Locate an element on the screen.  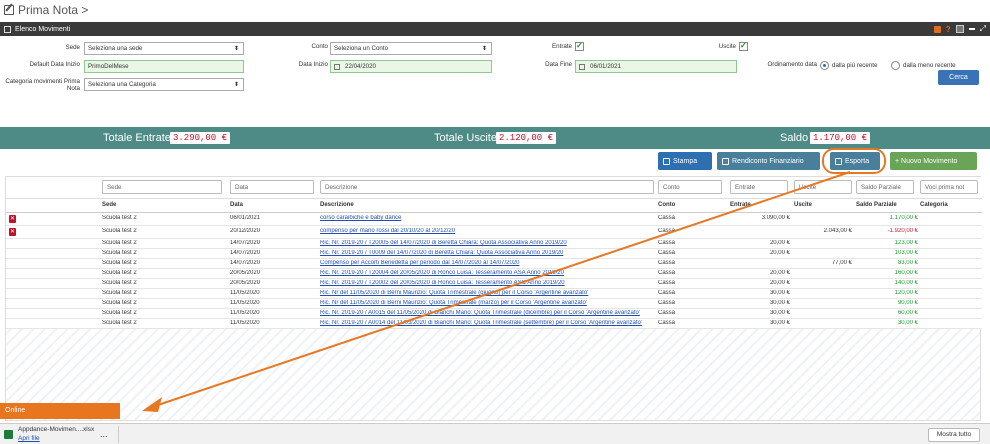
search-data-input: Data is located at coordinates (272, 187).